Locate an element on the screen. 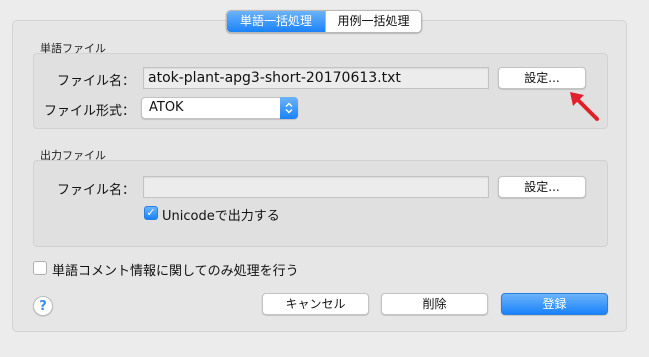 Image resolution: width=649 pixels, height=357 pixels. word-filename-field: atok-plant-apg3-short-20170613.txt is located at coordinates (316, 78).